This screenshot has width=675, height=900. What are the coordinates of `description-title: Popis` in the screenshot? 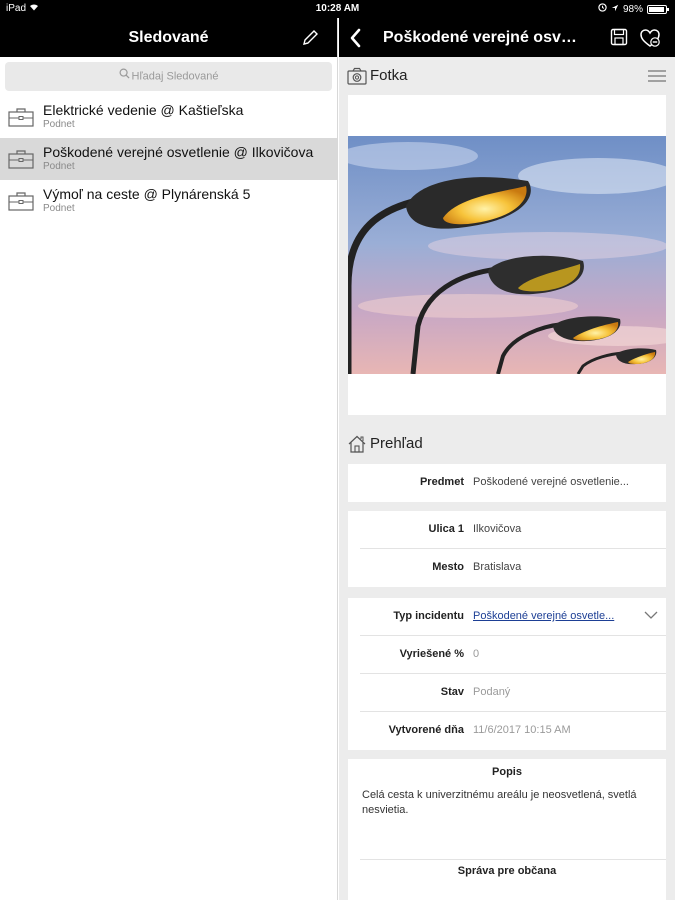 It's located at (507, 772).